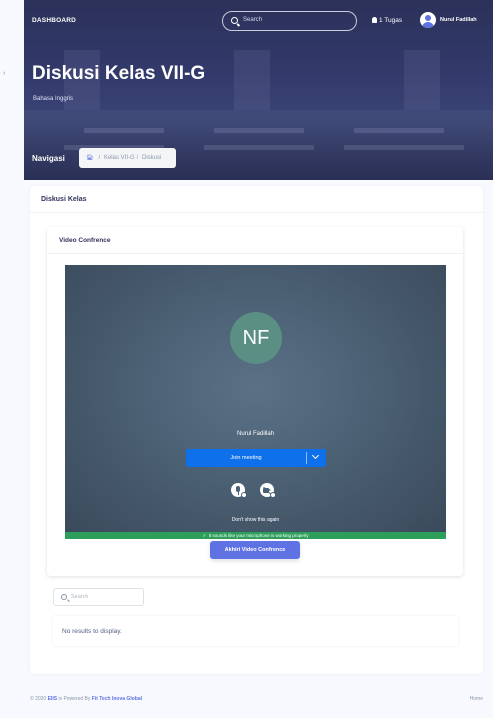 Image resolution: width=493 pixels, height=718 pixels. I want to click on page-subtitle: Bahasa Inggris, so click(53, 99).